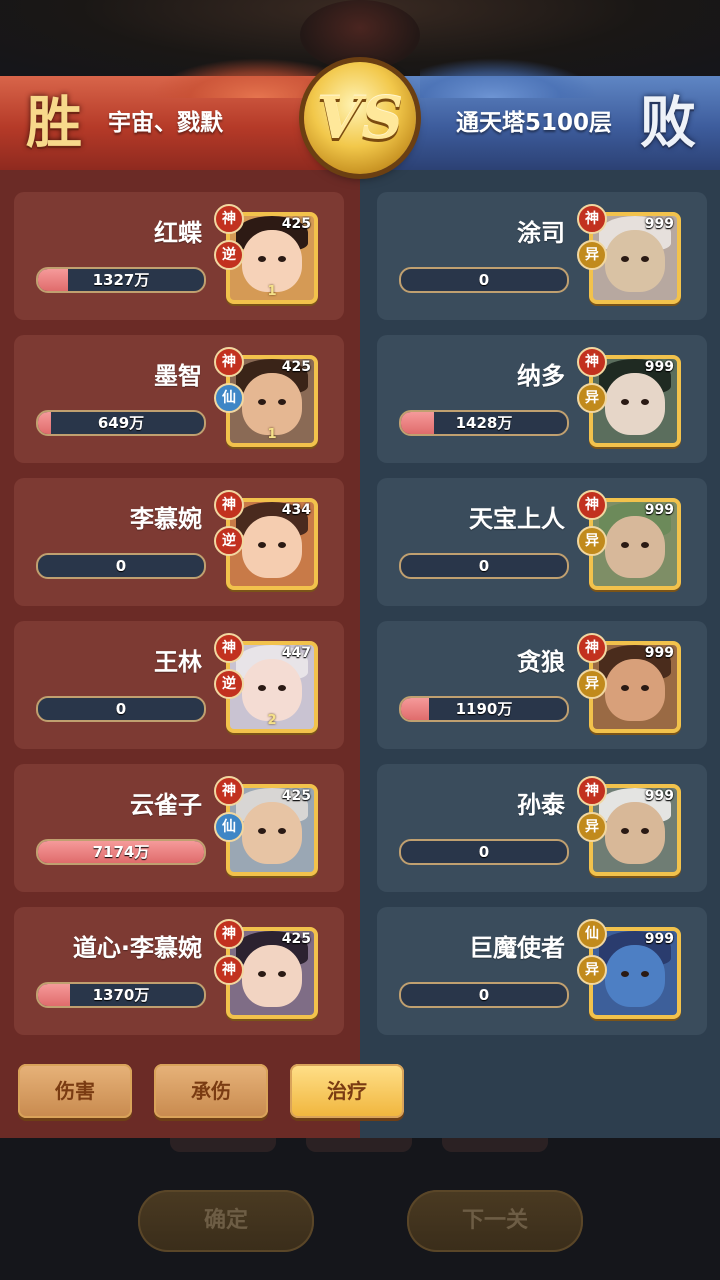  What do you see at coordinates (179, 256) in the screenshot?
I see `hero-card: 红蝶 1327万 425 1 神逆` at bounding box center [179, 256].